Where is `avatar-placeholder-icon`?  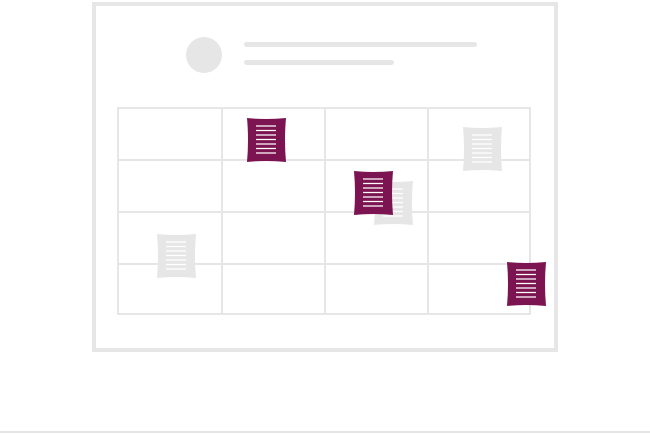
avatar-placeholder-icon is located at coordinates (204, 55).